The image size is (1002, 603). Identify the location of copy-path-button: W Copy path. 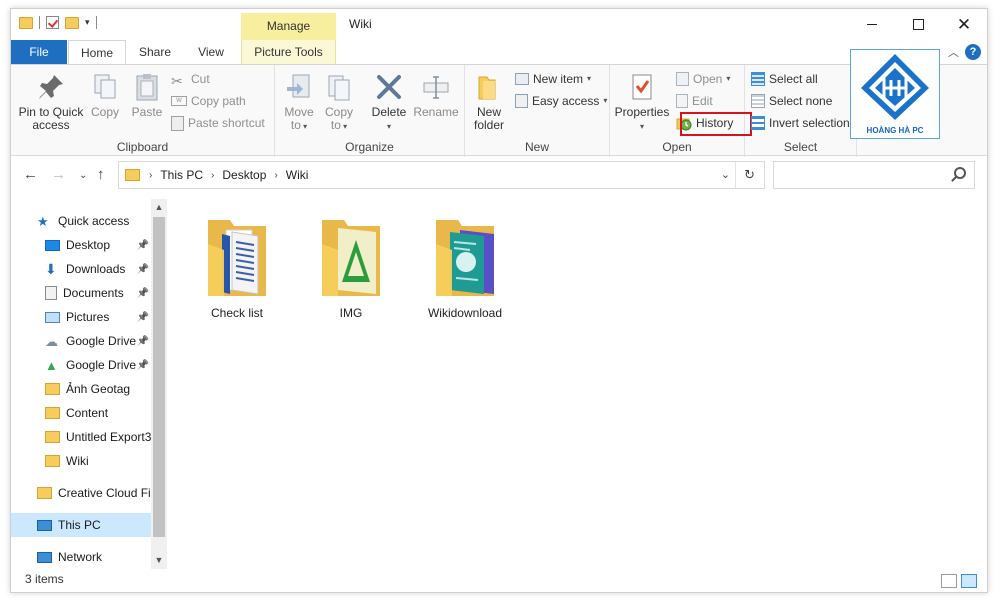
(208, 101).